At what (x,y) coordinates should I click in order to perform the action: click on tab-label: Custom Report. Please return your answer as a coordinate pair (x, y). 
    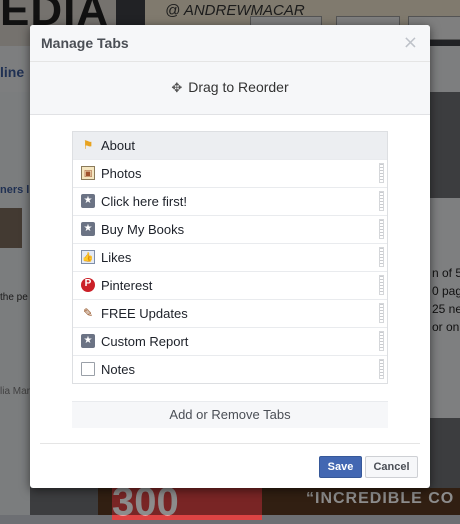
    Looking at the image, I should click on (145, 341).